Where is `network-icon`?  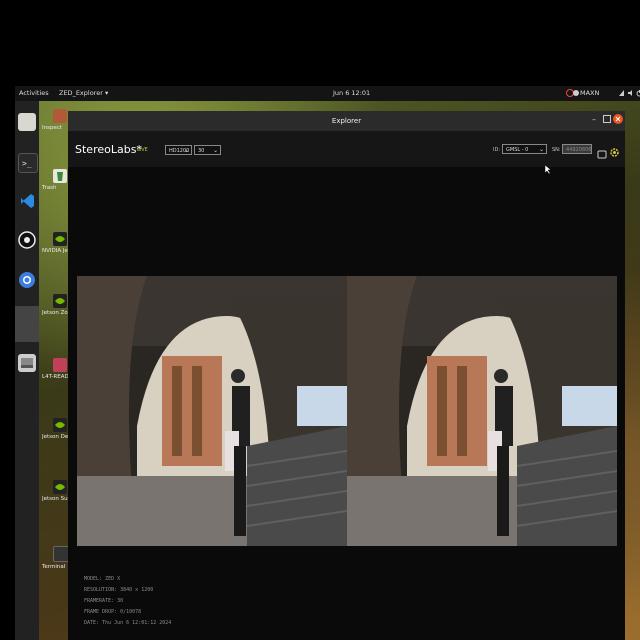 network-icon is located at coordinates (621, 94).